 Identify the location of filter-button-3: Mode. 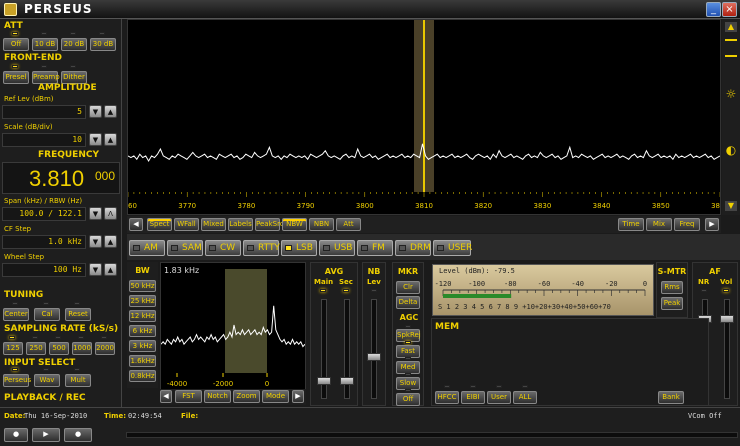
(275, 396).